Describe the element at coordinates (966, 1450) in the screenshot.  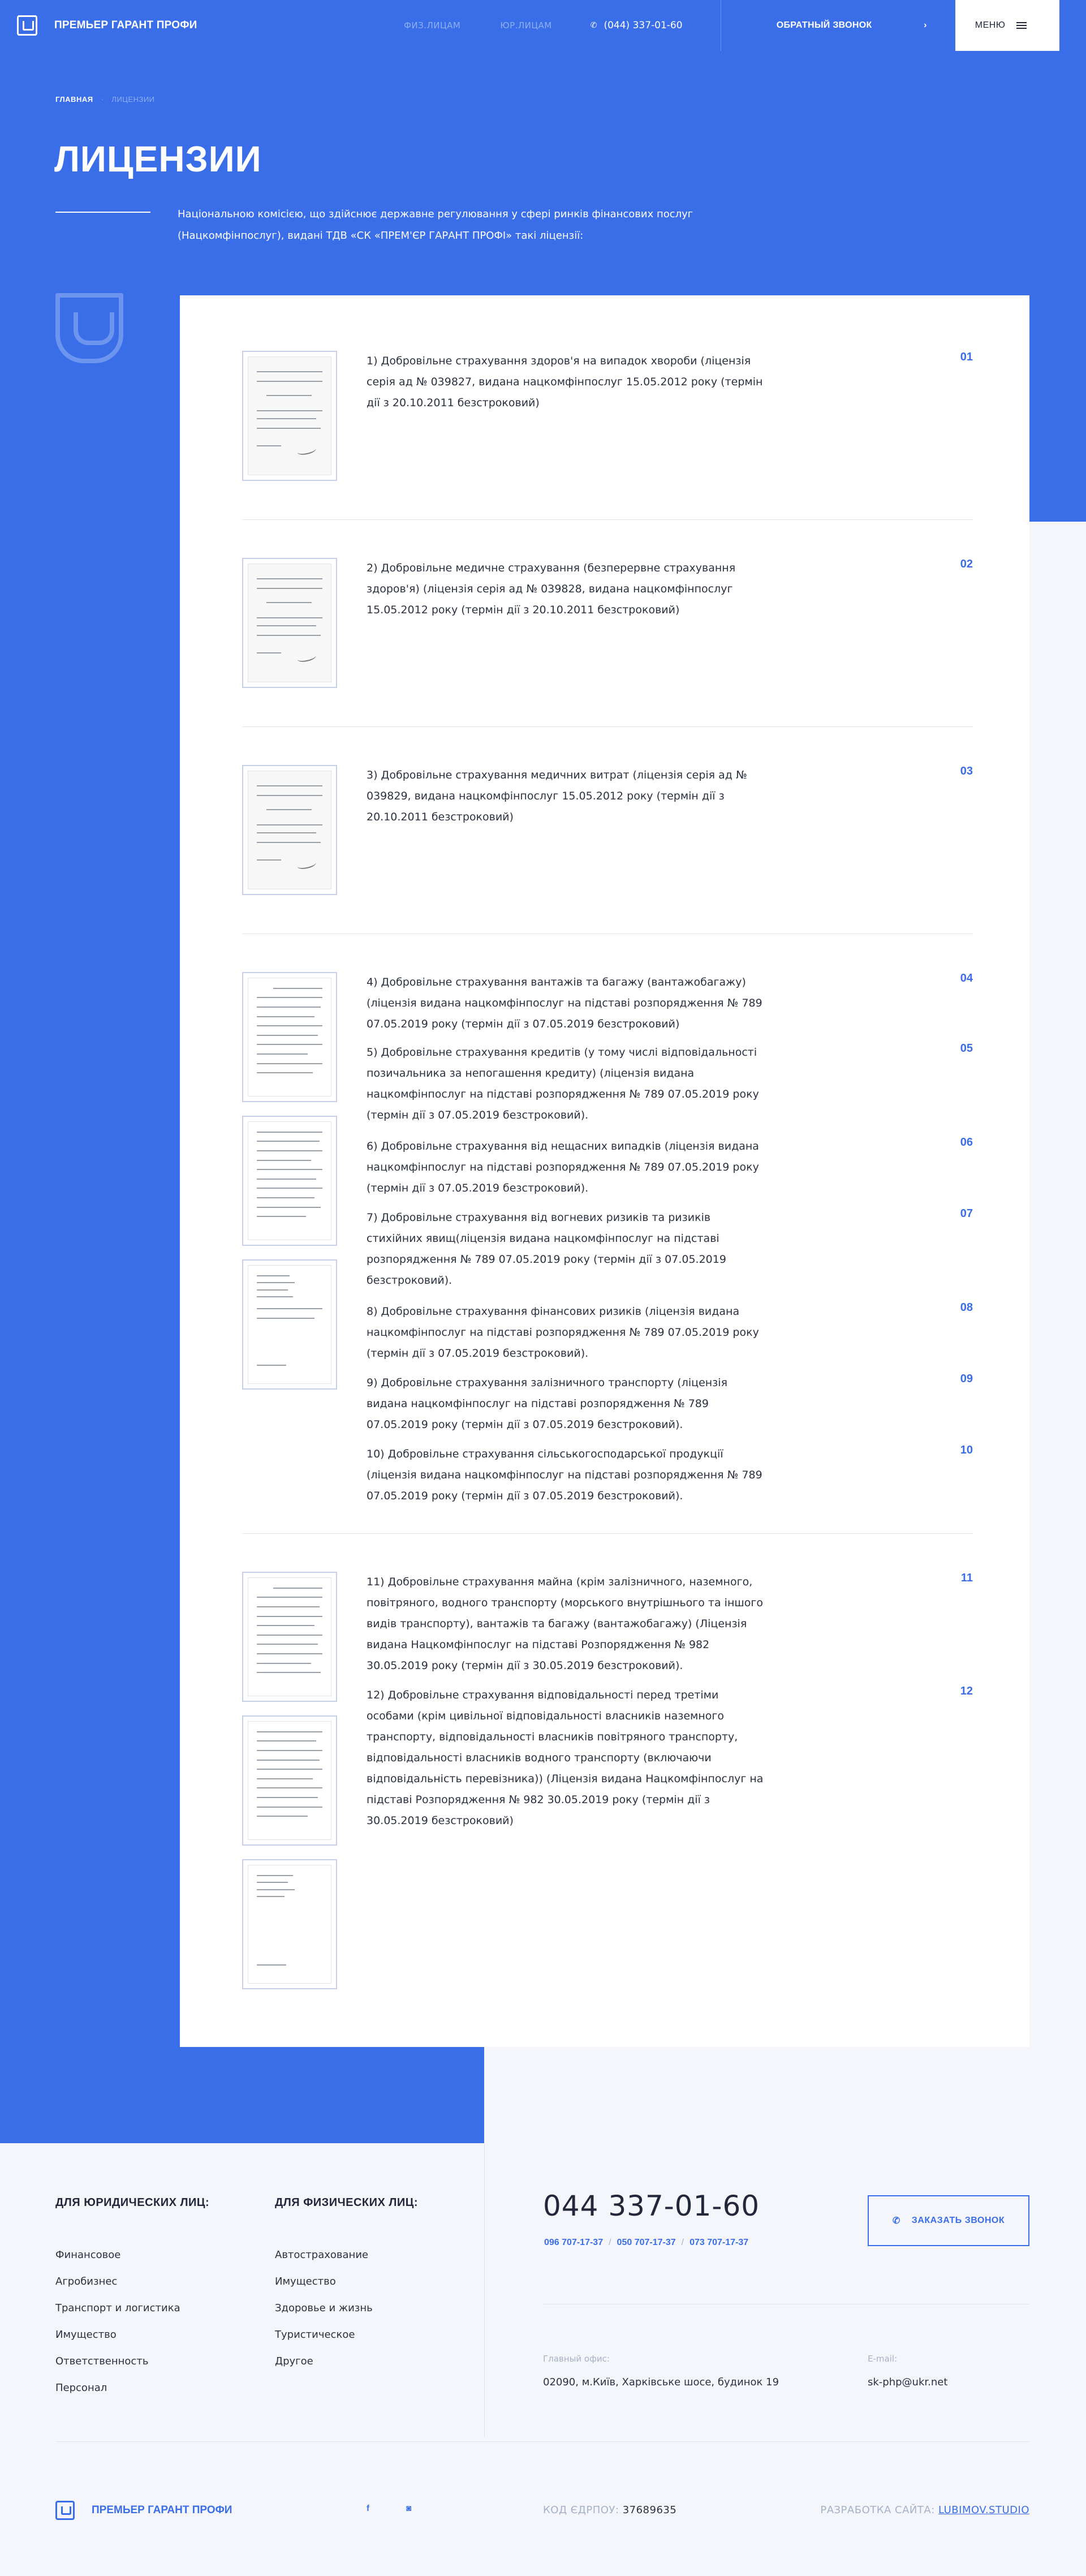
I see `license-number: 10` at that location.